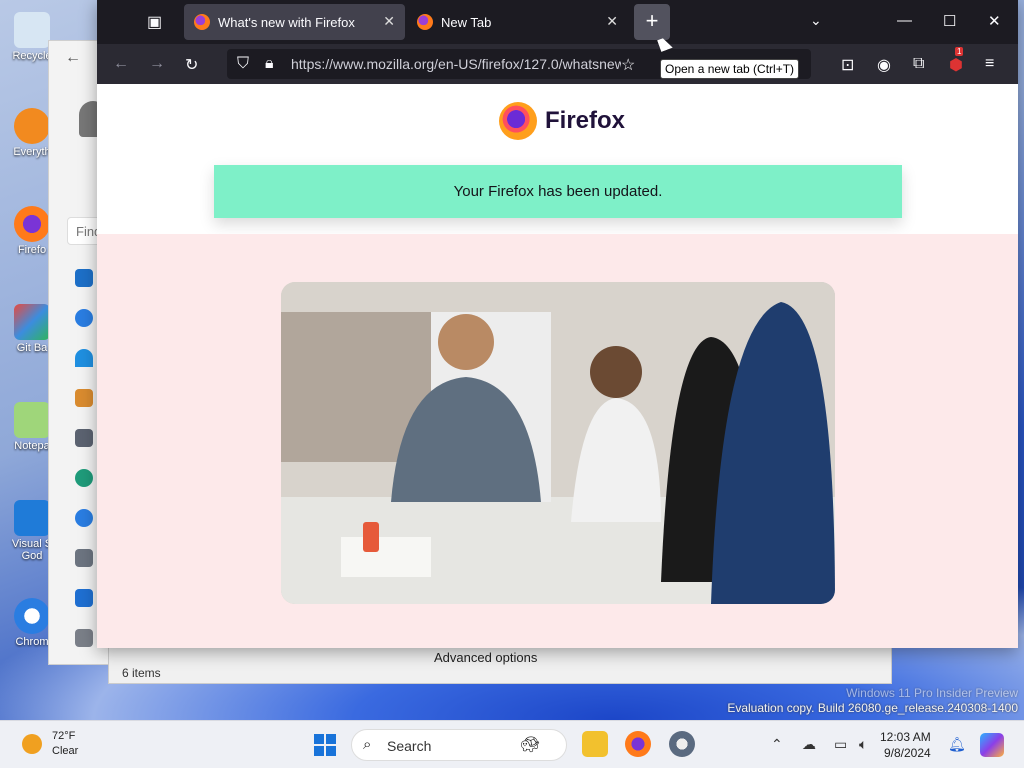 The height and width of the screenshot is (768, 1024). What do you see at coordinates (64, 736) in the screenshot?
I see `weather-temperature: 72°F` at bounding box center [64, 736].